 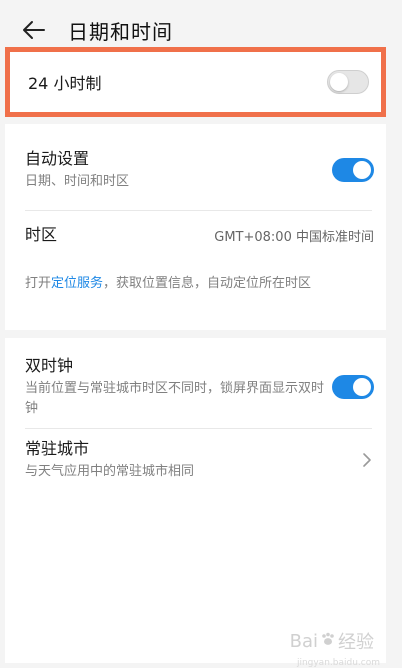 I want to click on highlight-frame: 24 小时制, so click(x=195, y=82).